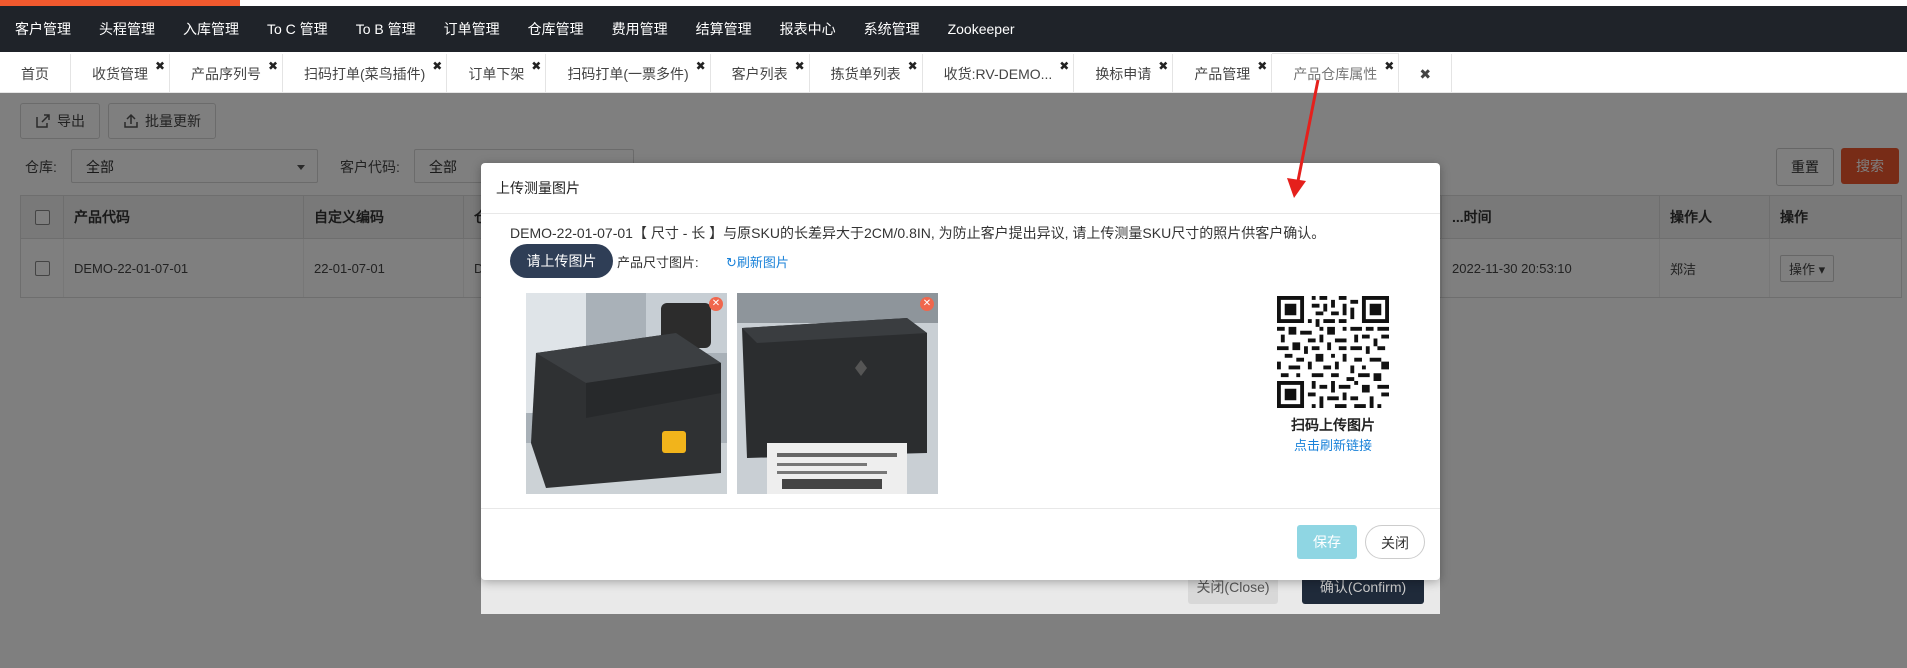  I want to click on measurement-photo-1: ✕, so click(626, 393).